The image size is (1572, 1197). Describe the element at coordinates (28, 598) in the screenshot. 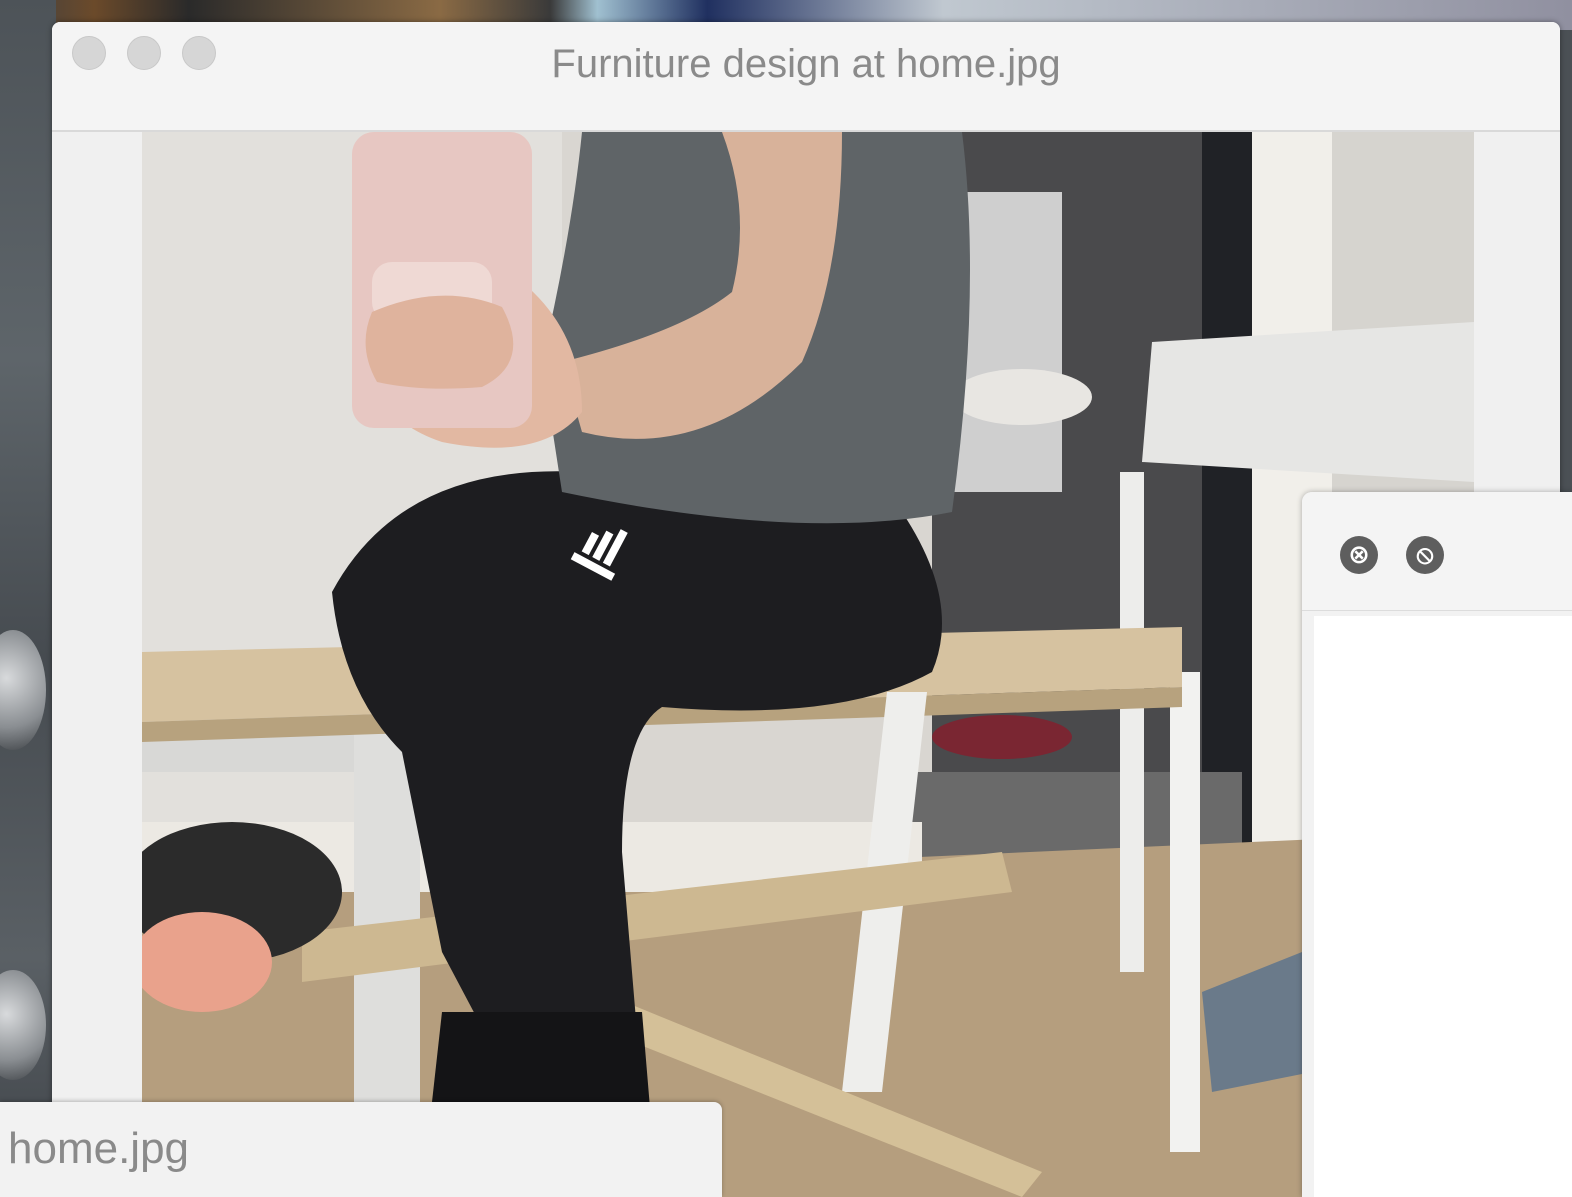

I see `desktop-background-left` at that location.